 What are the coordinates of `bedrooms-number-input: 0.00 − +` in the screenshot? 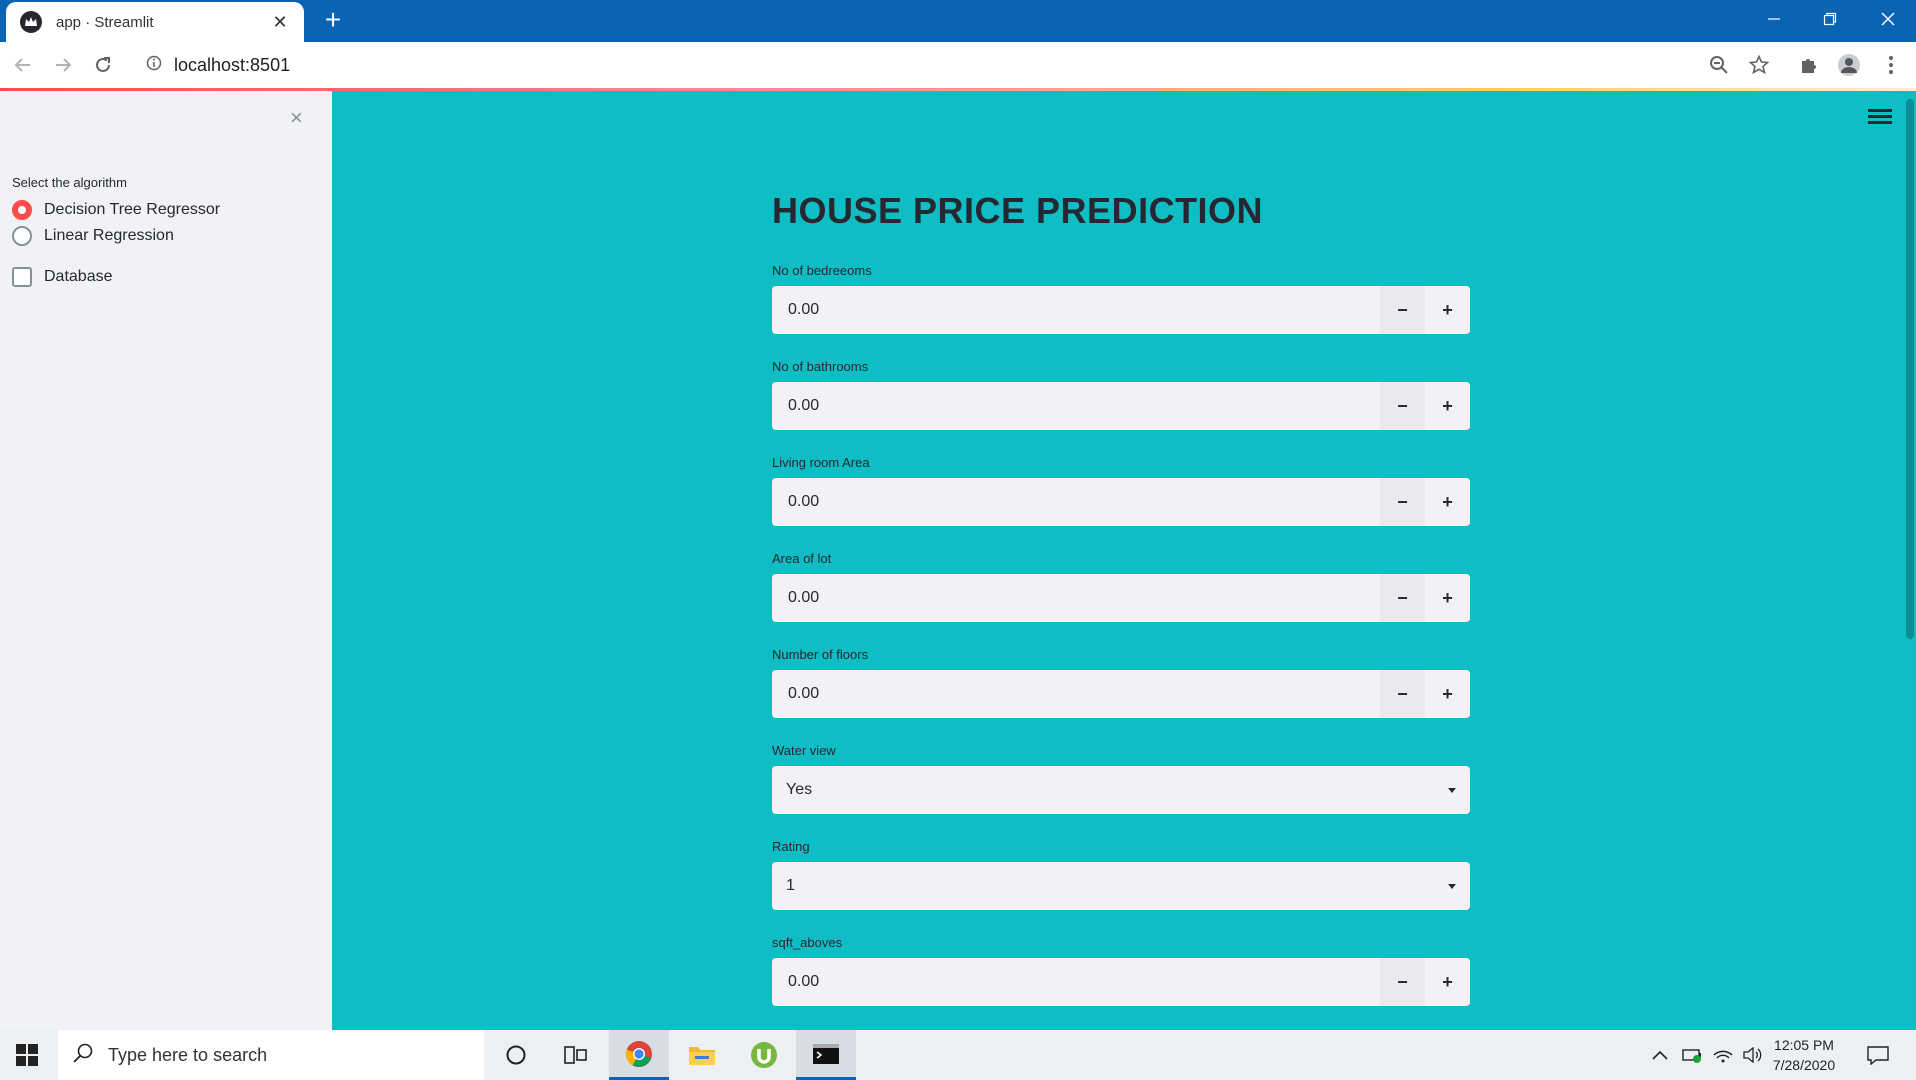 It's located at (1121, 310).